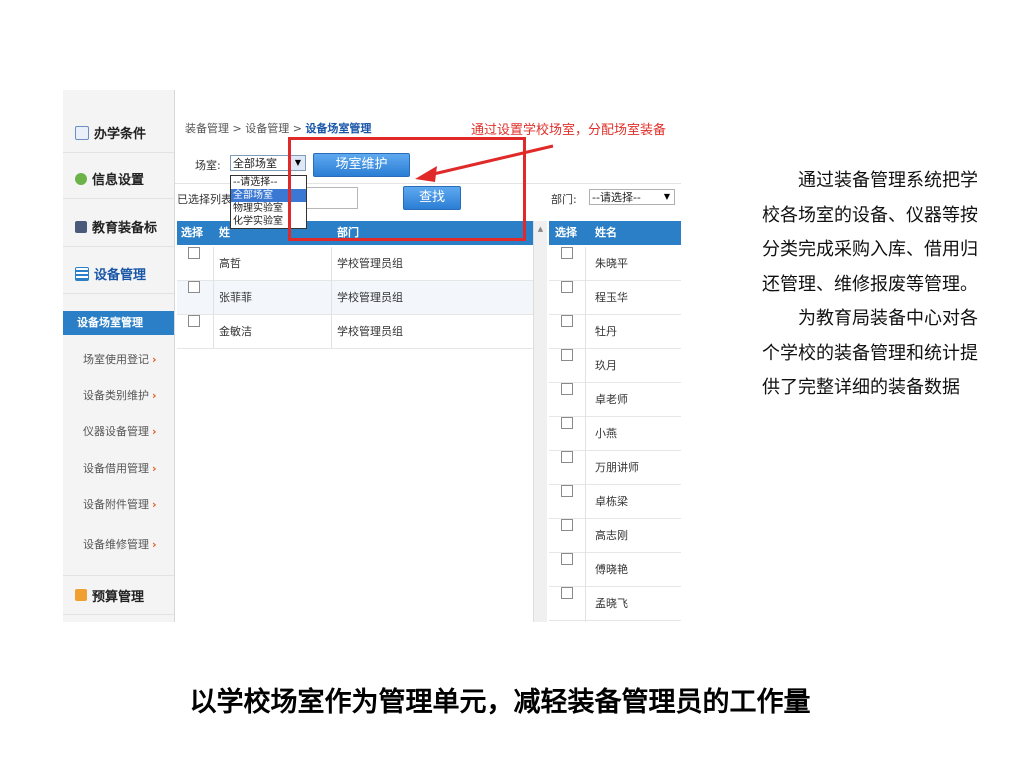  I want to click on nav-section-school-conditions: 办学条件, so click(118, 133).